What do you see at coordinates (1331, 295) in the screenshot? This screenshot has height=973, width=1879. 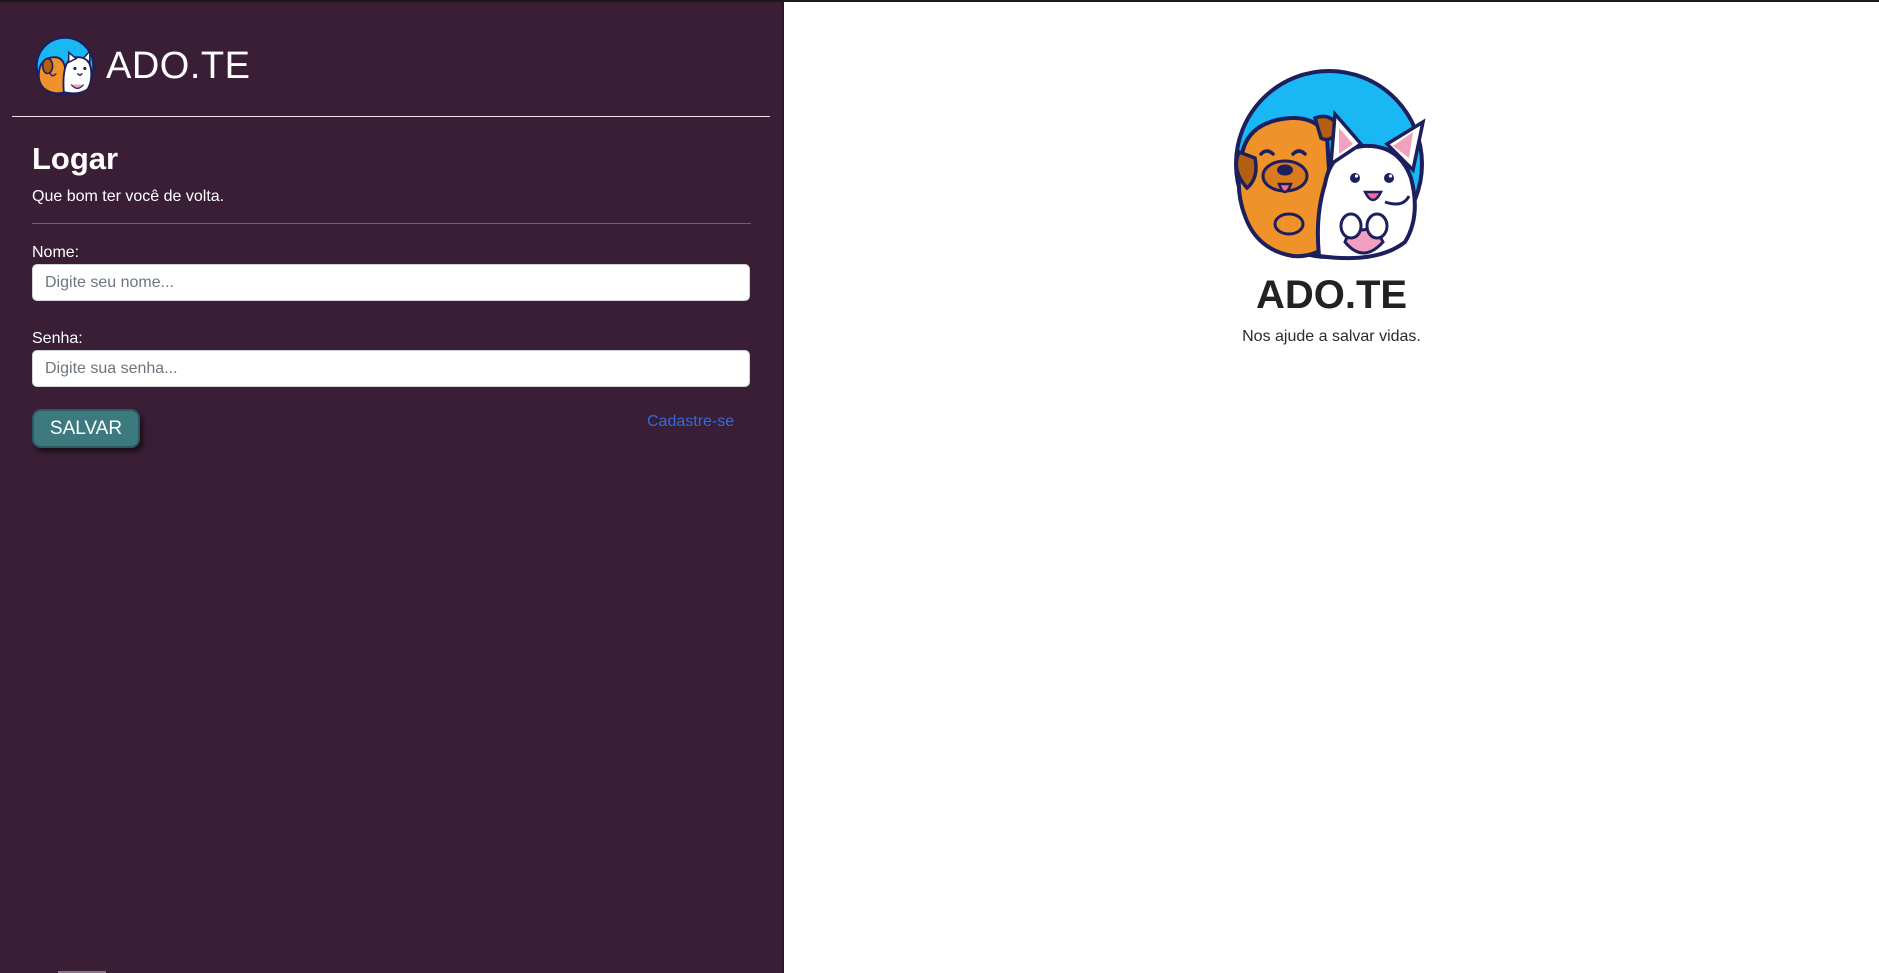 I see `hero-title: ADO.TE` at bounding box center [1331, 295].